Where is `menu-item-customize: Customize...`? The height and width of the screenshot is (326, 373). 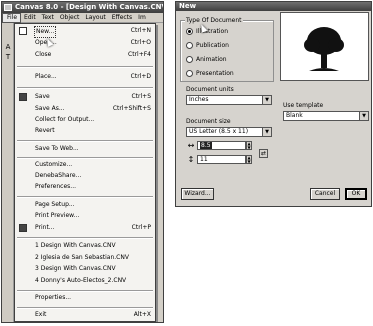
menu-item-customize: Customize... is located at coordinates (85, 165).